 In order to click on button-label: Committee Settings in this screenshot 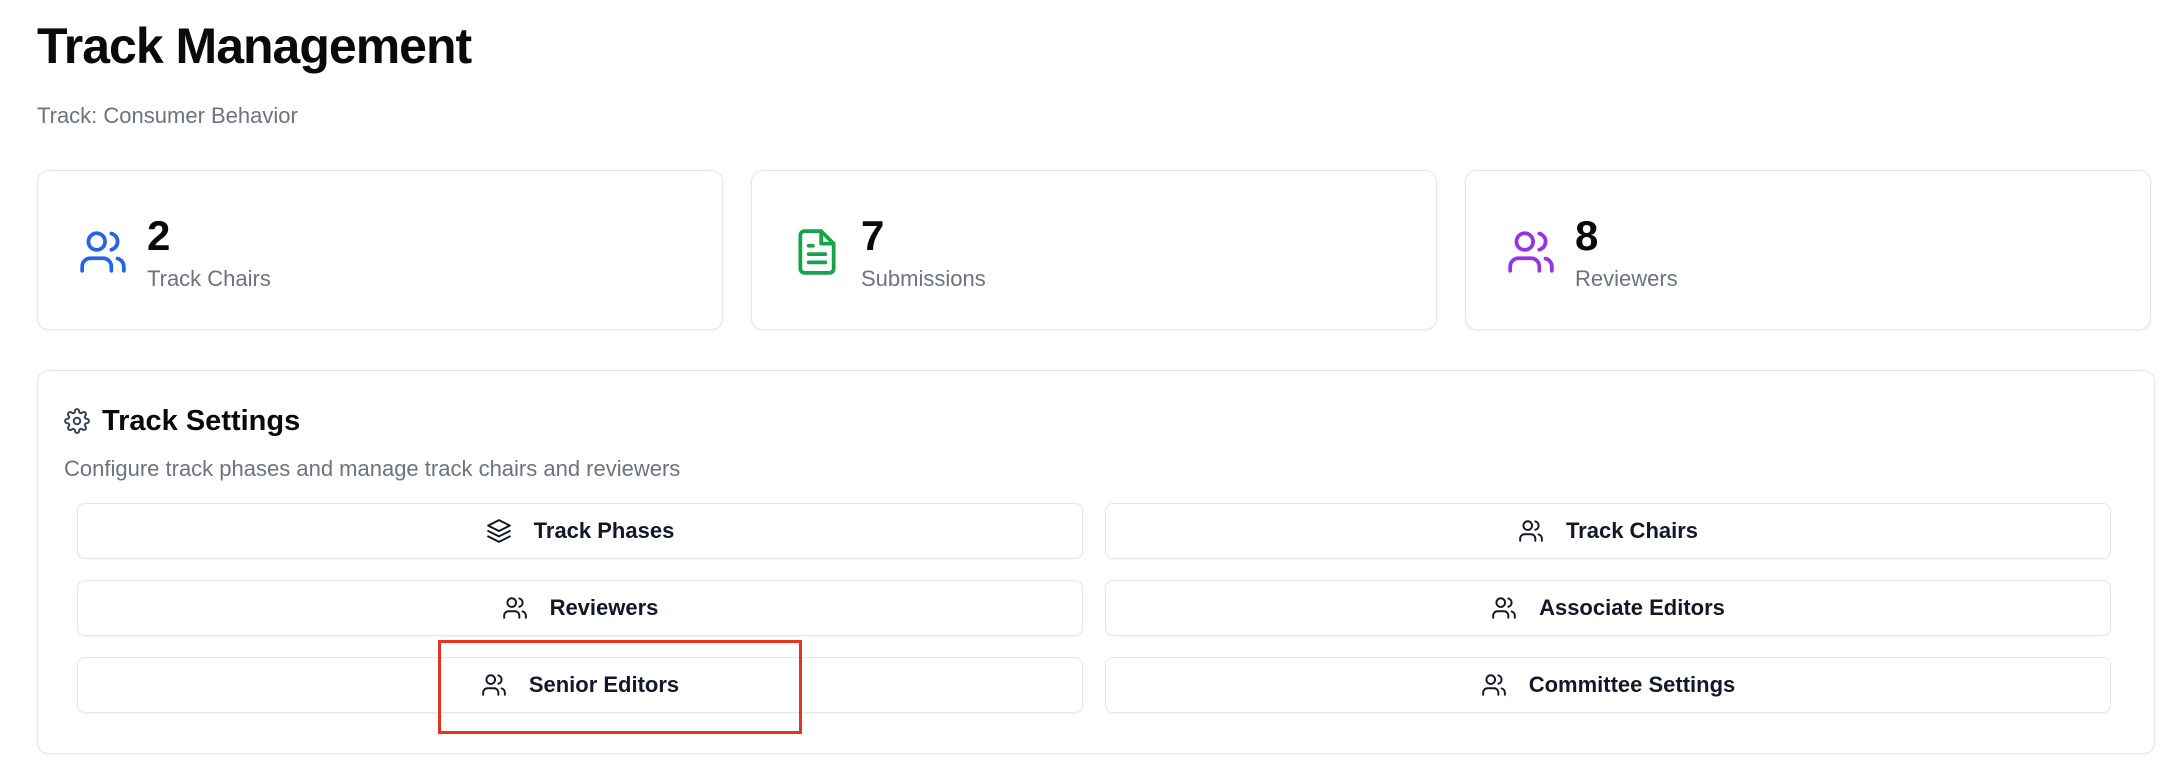, I will do `click(1632, 684)`.